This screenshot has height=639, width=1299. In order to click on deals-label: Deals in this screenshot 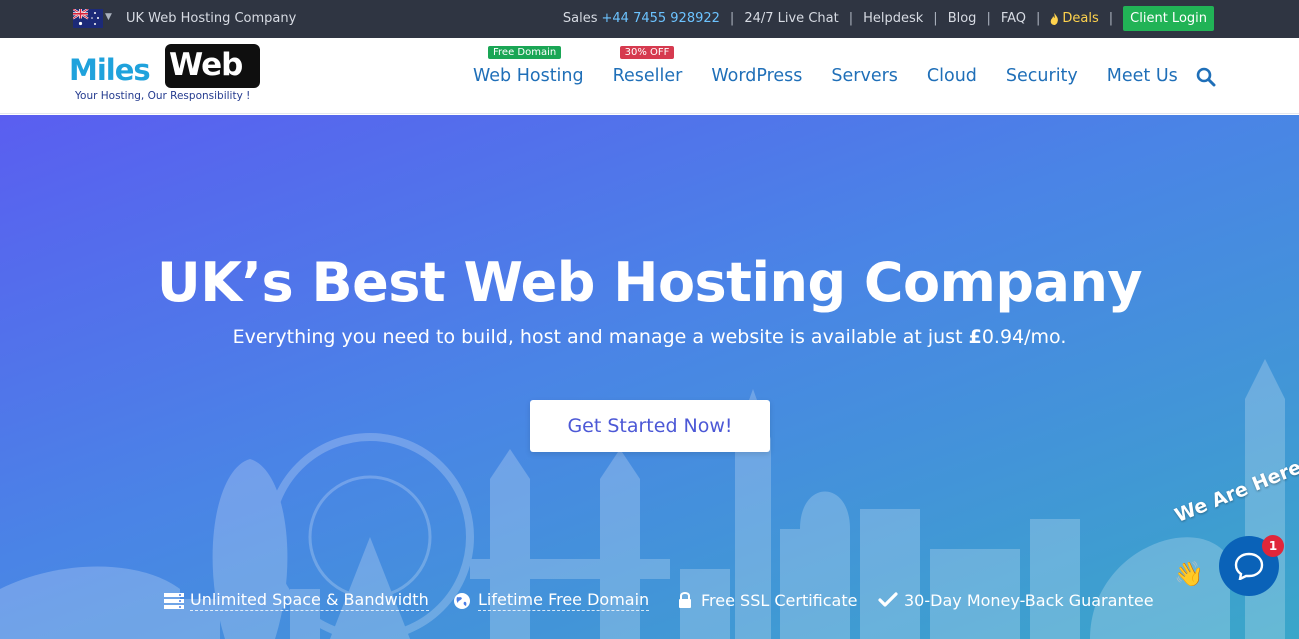, I will do `click(1080, 18)`.